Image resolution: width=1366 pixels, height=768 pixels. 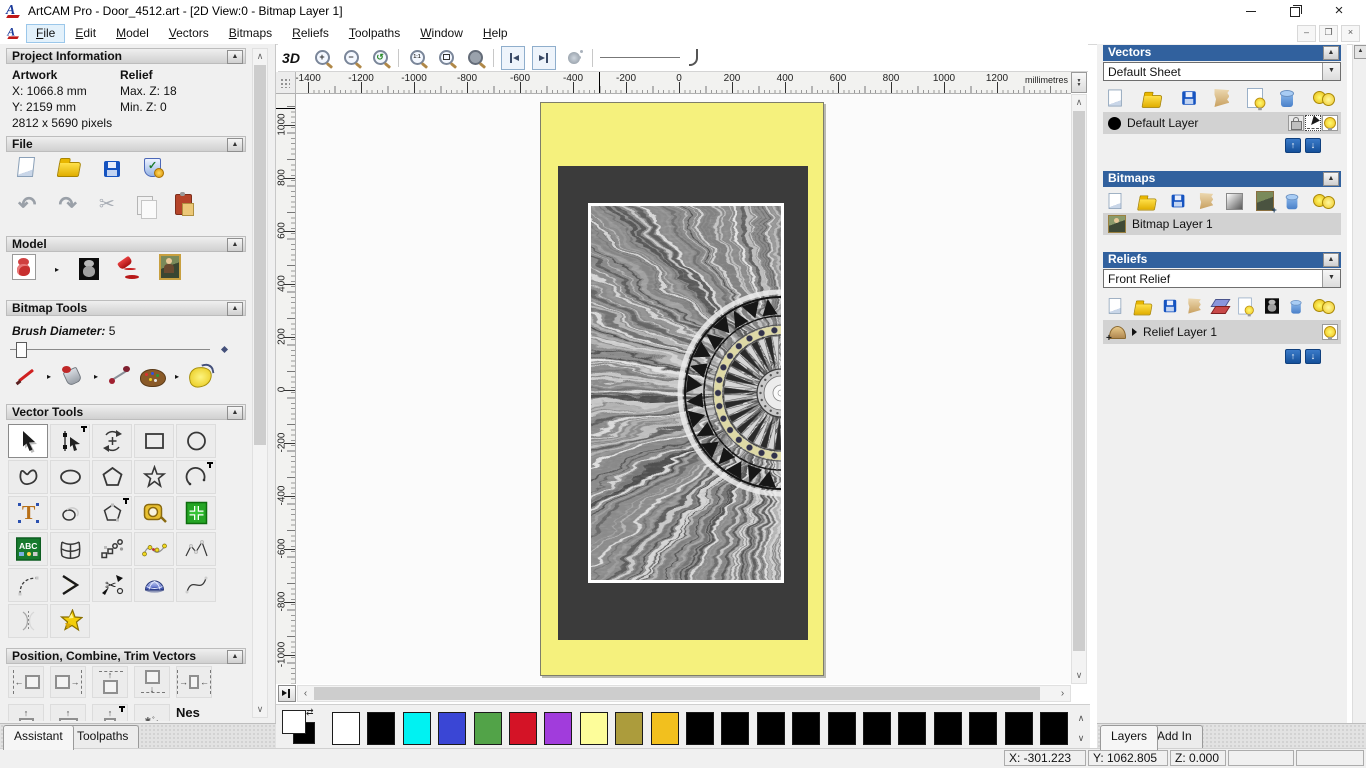 I want to click on align-centre-icon: → ←, so click(x=194, y=682).